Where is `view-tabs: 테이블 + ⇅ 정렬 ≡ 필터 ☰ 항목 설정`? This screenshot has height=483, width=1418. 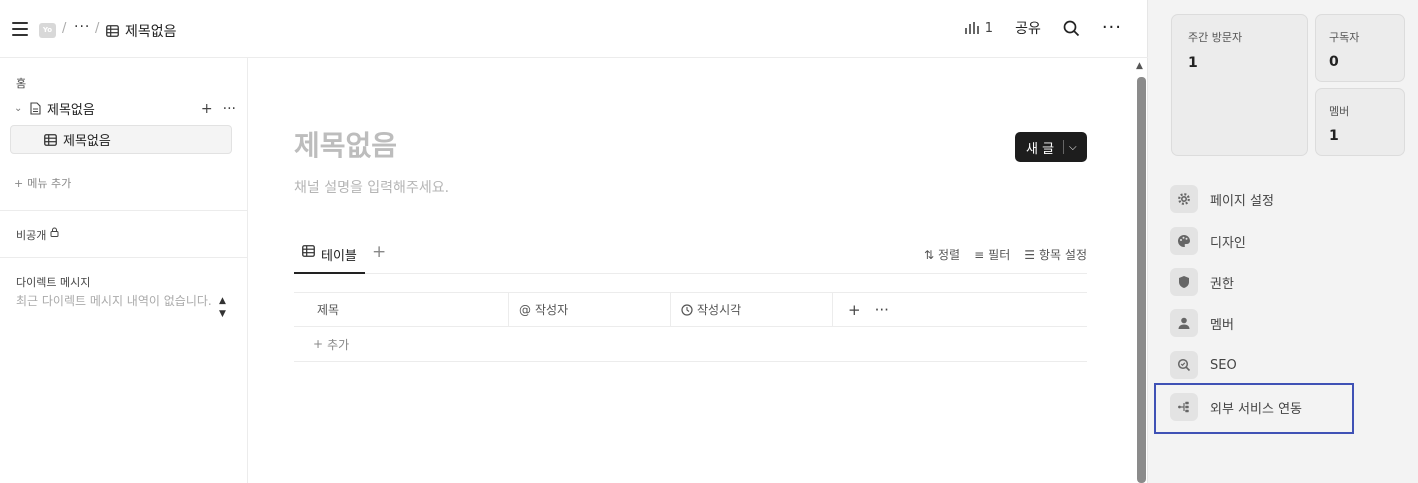
view-tabs: 테이블 + ⇅ 정렬 ≡ 필터 ☰ 항목 설정 is located at coordinates (690, 258).